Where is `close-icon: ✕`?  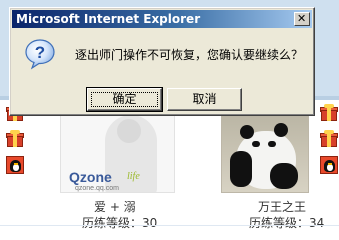 close-icon: ✕ is located at coordinates (302, 18).